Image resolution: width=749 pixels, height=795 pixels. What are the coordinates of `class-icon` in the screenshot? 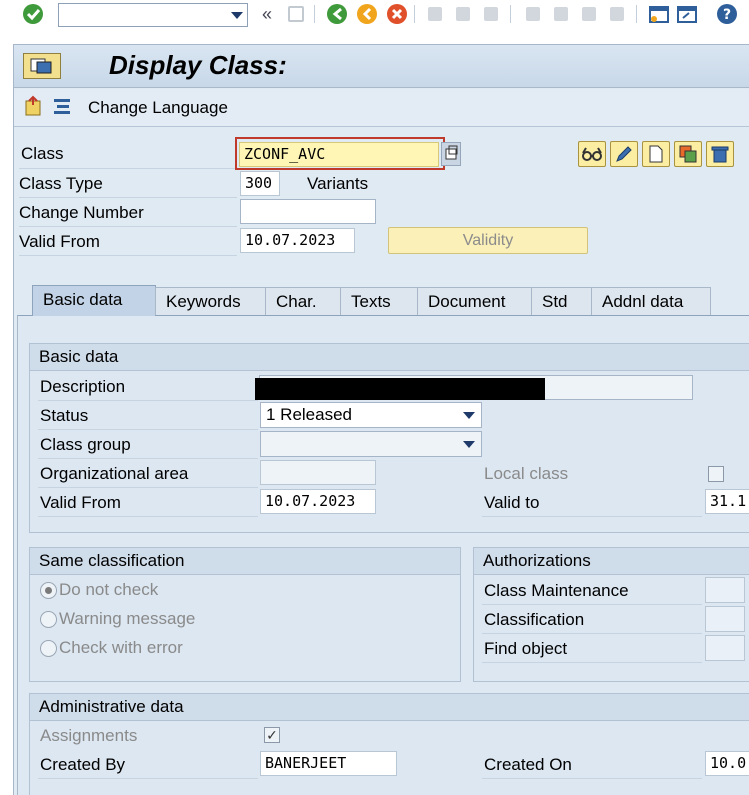 It's located at (41, 66).